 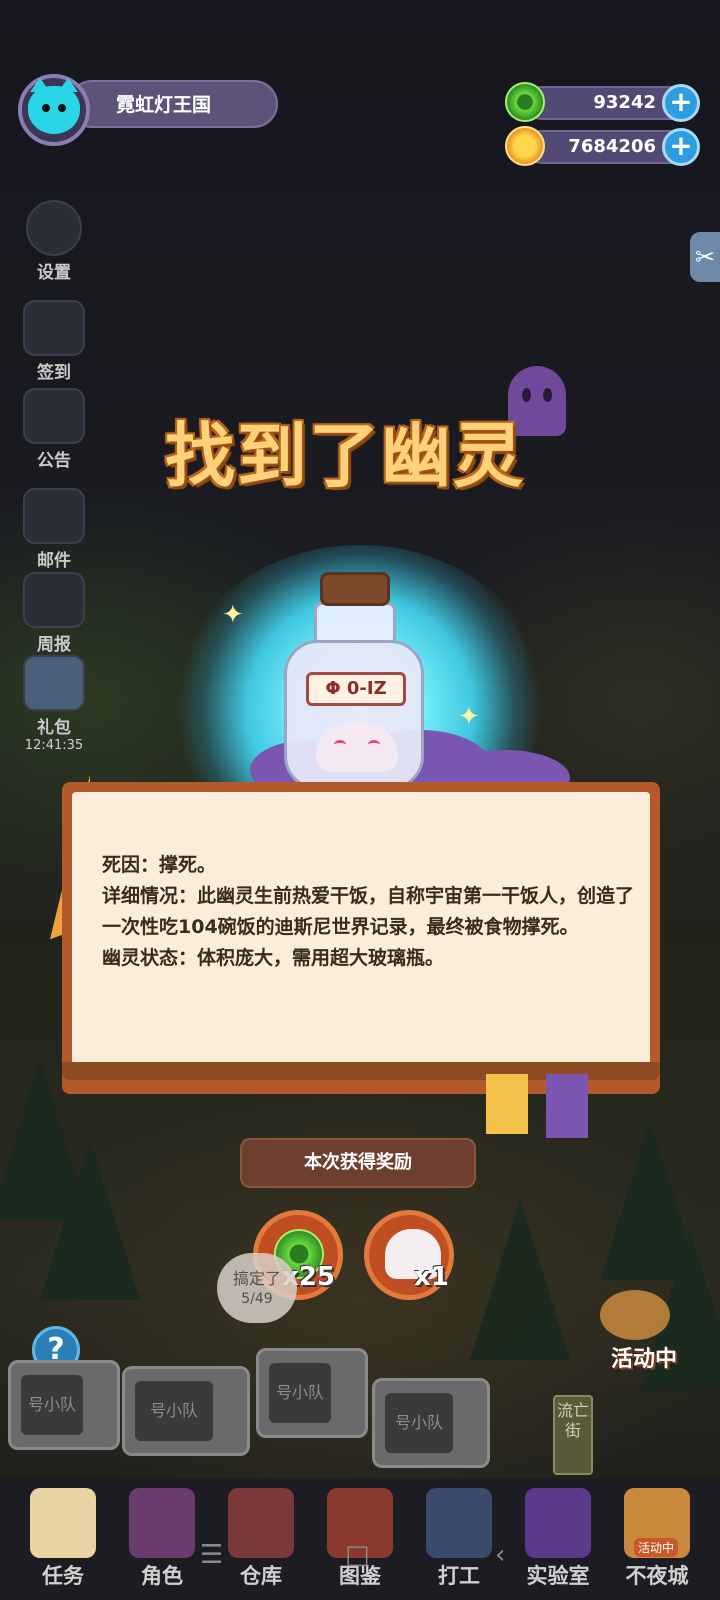 I want to click on side-announcement: 公告, so click(x=54, y=429).